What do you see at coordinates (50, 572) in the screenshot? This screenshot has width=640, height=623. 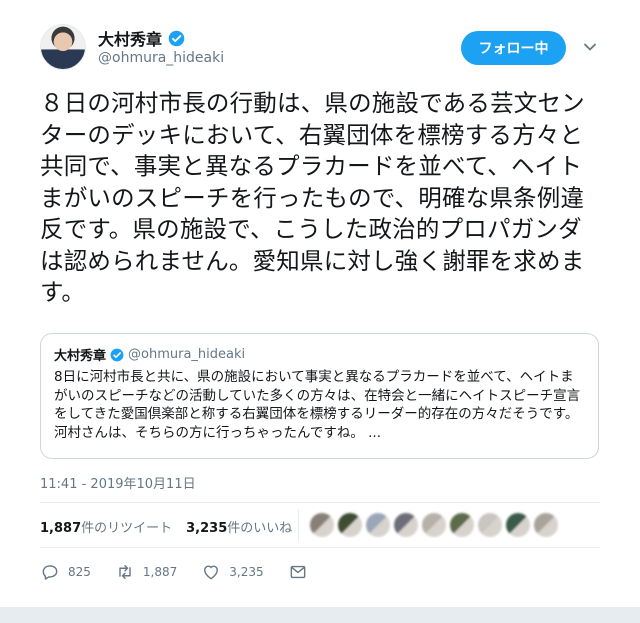 I see `reply-icon` at bounding box center [50, 572].